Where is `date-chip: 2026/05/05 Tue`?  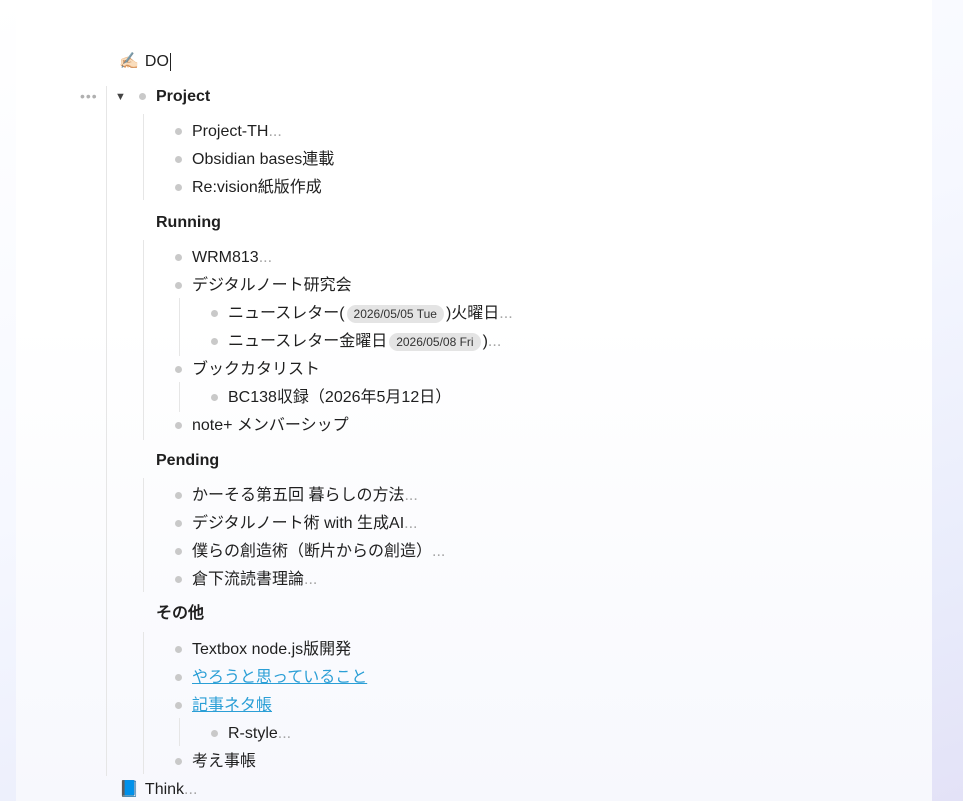 date-chip: 2026/05/05 Tue is located at coordinates (395, 314).